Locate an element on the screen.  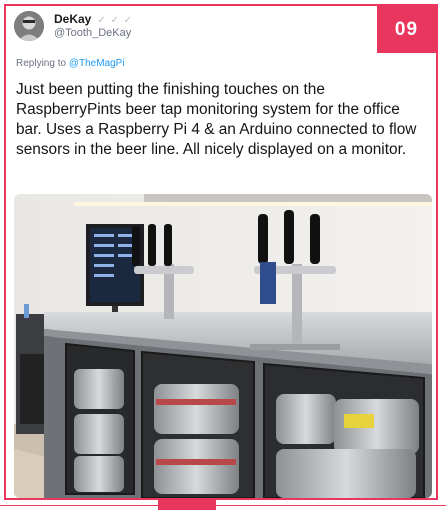
page-number-badge: 09 is located at coordinates (406, 29).